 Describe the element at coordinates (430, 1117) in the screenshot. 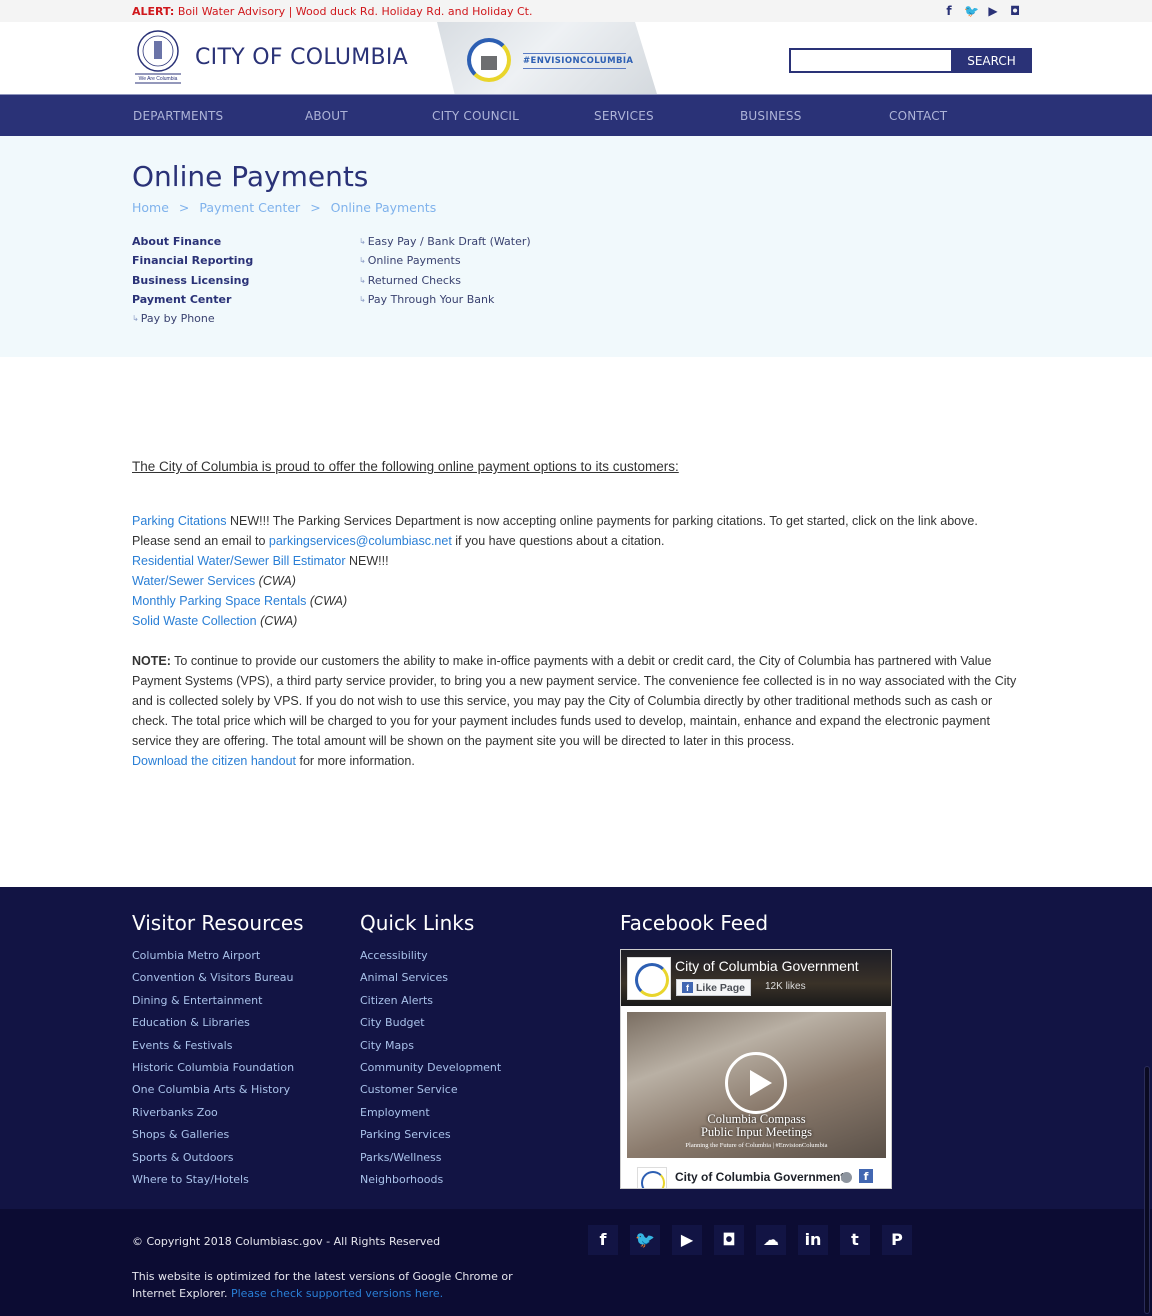

I see `footer-link: Employment` at that location.